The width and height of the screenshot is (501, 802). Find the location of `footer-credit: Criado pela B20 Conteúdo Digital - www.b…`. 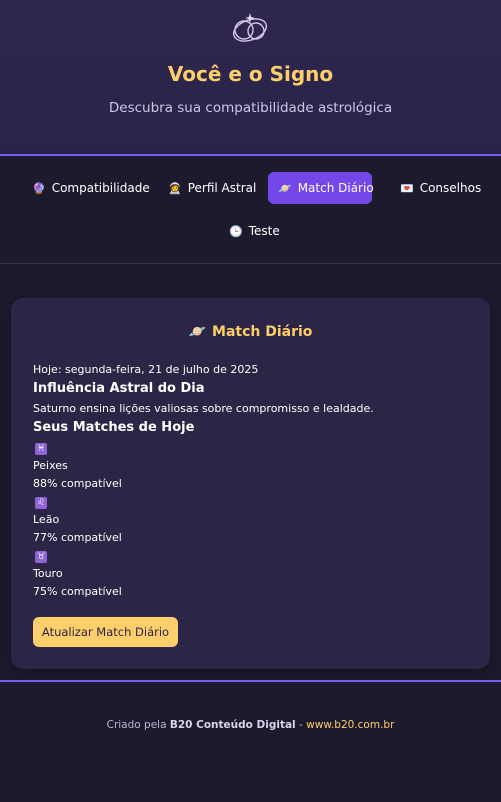

footer-credit: Criado pela B20 Conteúdo Digital - www.b… is located at coordinates (250, 725).